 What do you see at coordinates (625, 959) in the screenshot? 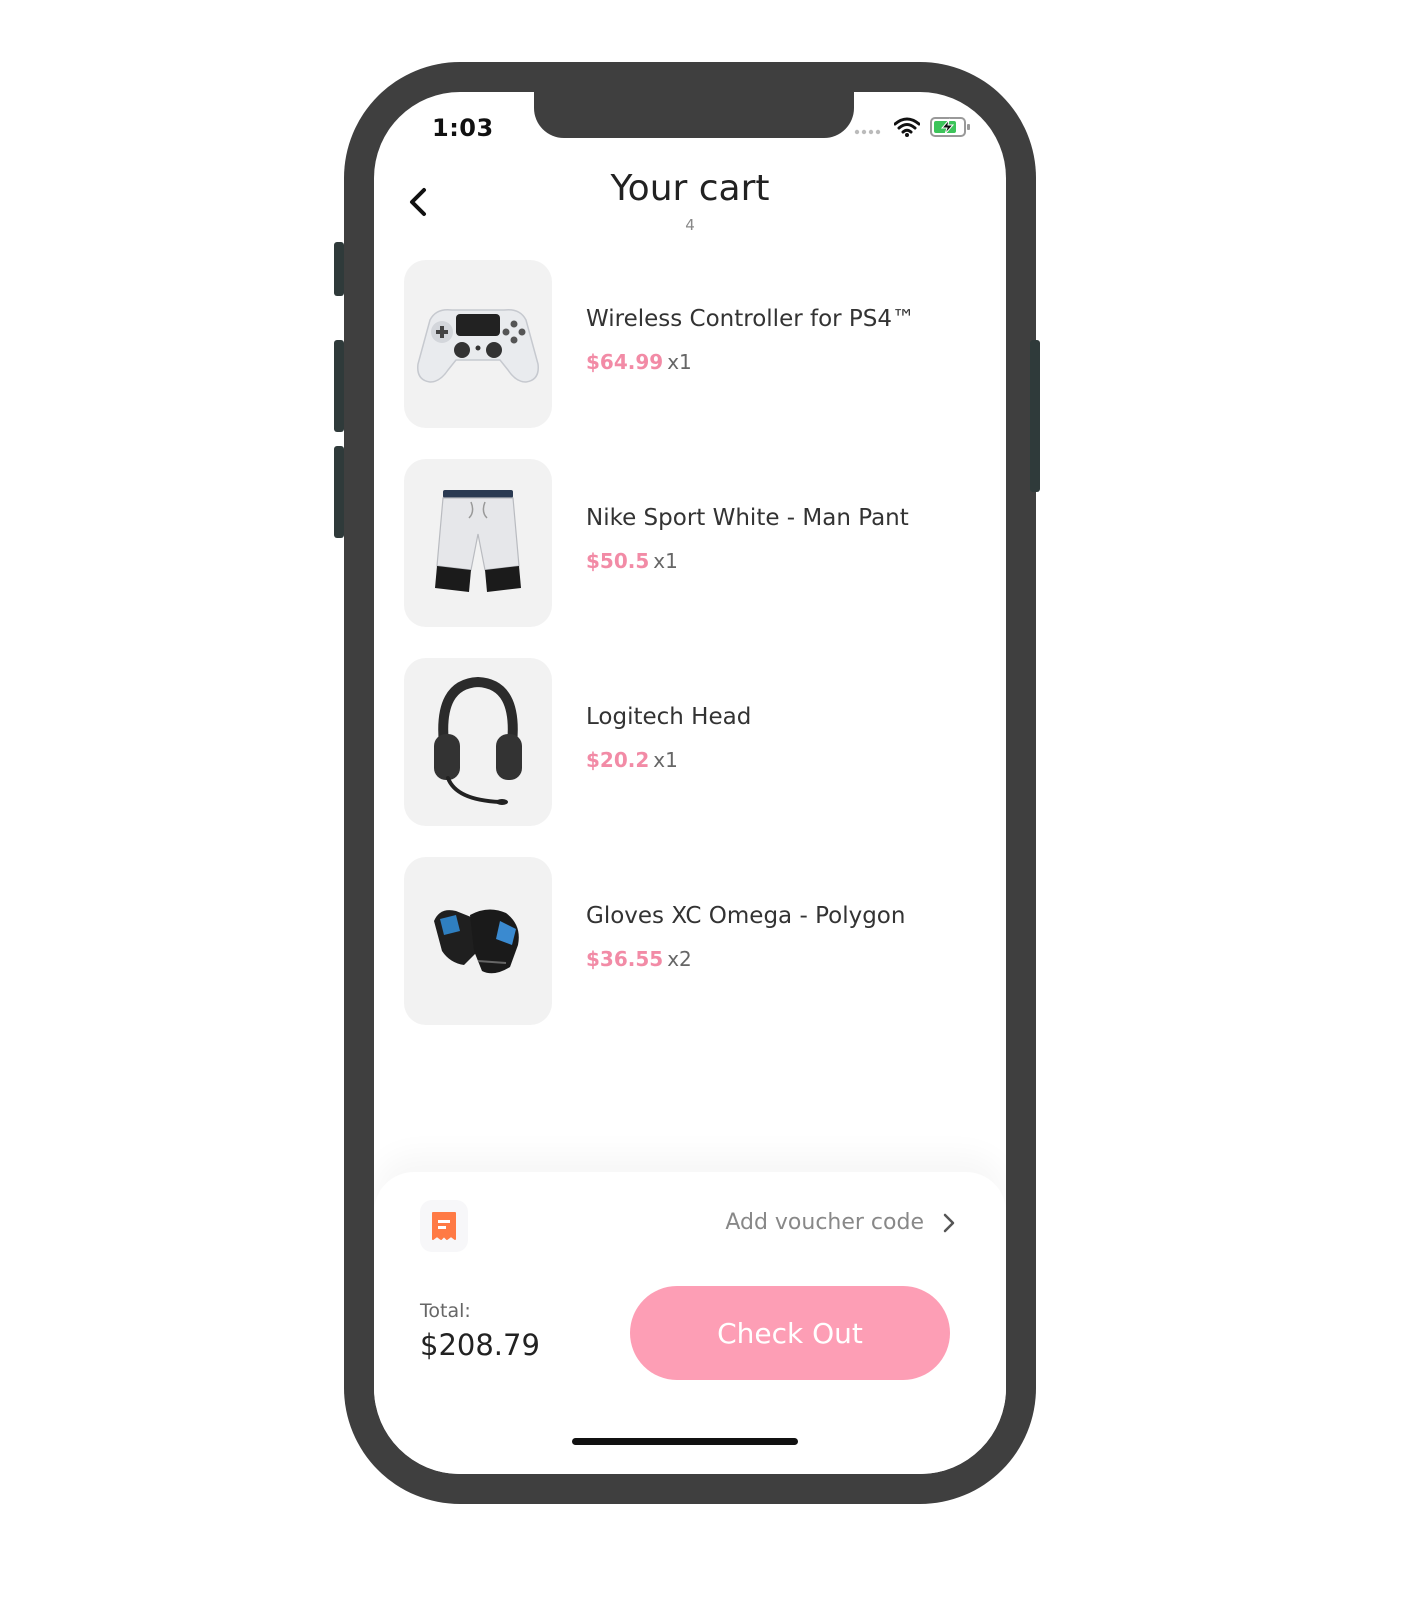
I see `item-price: $36.55` at bounding box center [625, 959].